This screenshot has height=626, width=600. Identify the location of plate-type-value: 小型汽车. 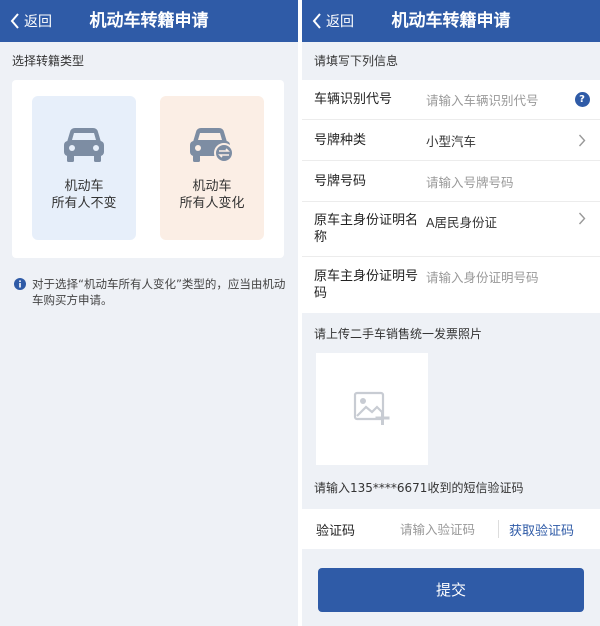
(500, 140).